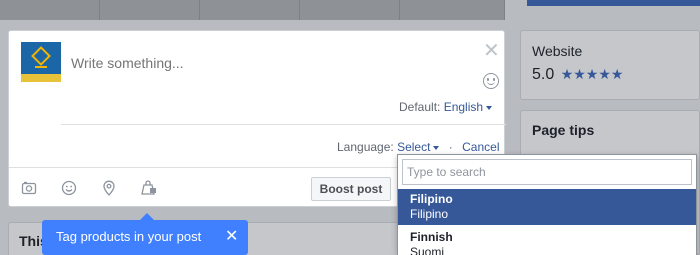 The height and width of the screenshot is (255, 700). Describe the element at coordinates (427, 250) in the screenshot. I see `language-option-native: Suomi` at that location.